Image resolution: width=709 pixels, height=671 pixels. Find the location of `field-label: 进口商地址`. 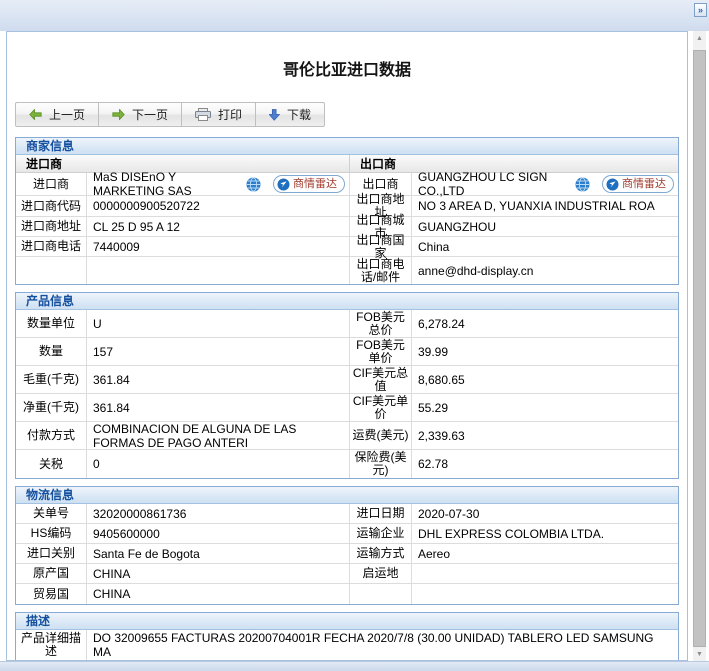

field-label: 进口商地址 is located at coordinates (51, 226).